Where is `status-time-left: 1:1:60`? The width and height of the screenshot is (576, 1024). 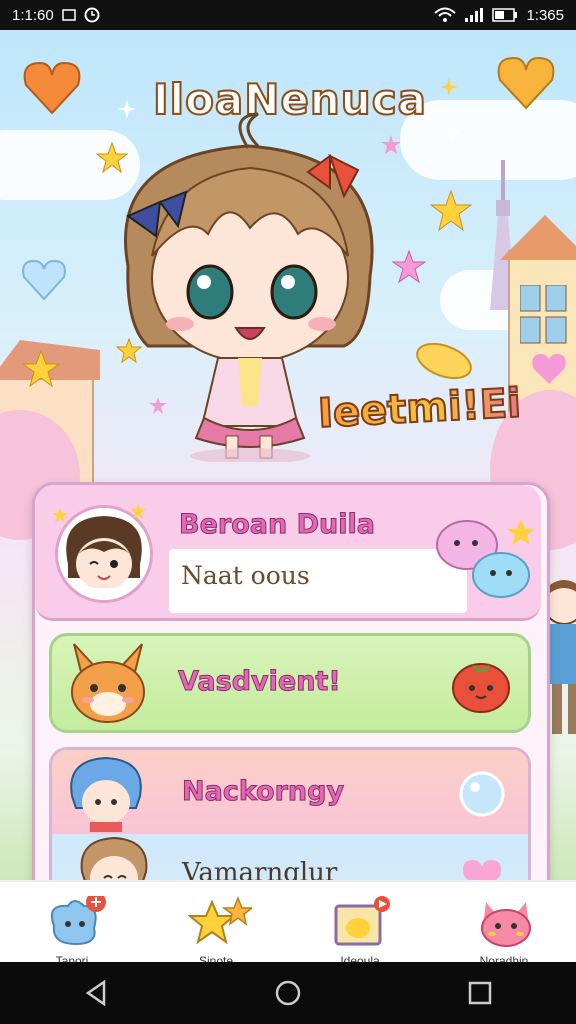 status-time-left: 1:1:60 is located at coordinates (33, 15).